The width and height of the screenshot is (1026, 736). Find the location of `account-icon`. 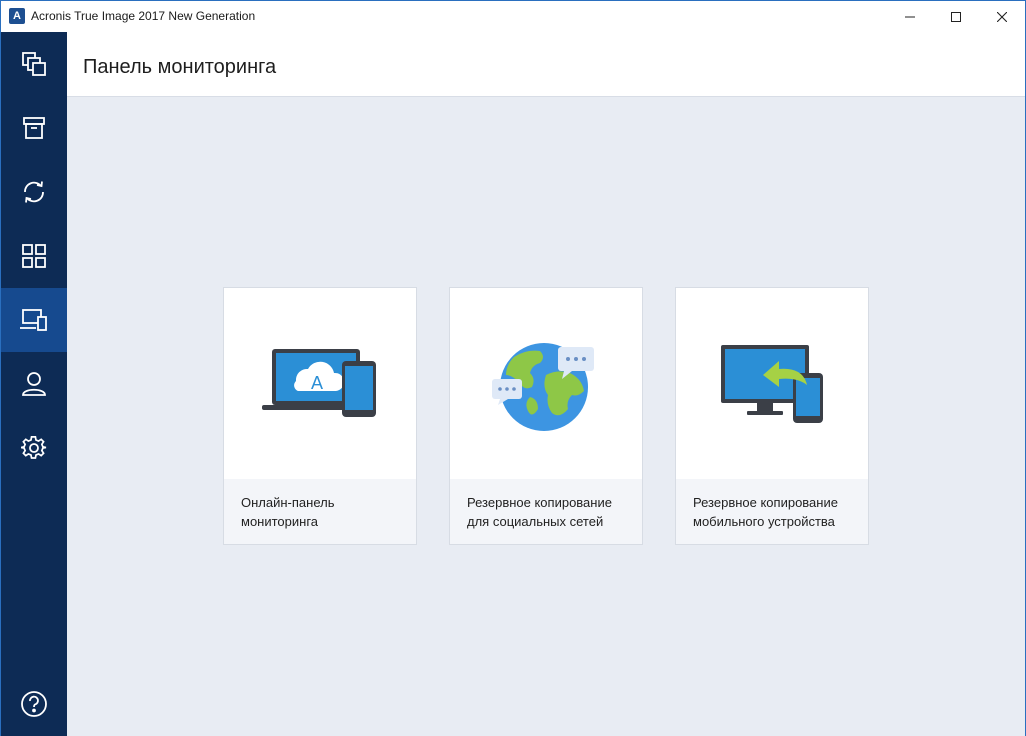

account-icon is located at coordinates (34, 384).